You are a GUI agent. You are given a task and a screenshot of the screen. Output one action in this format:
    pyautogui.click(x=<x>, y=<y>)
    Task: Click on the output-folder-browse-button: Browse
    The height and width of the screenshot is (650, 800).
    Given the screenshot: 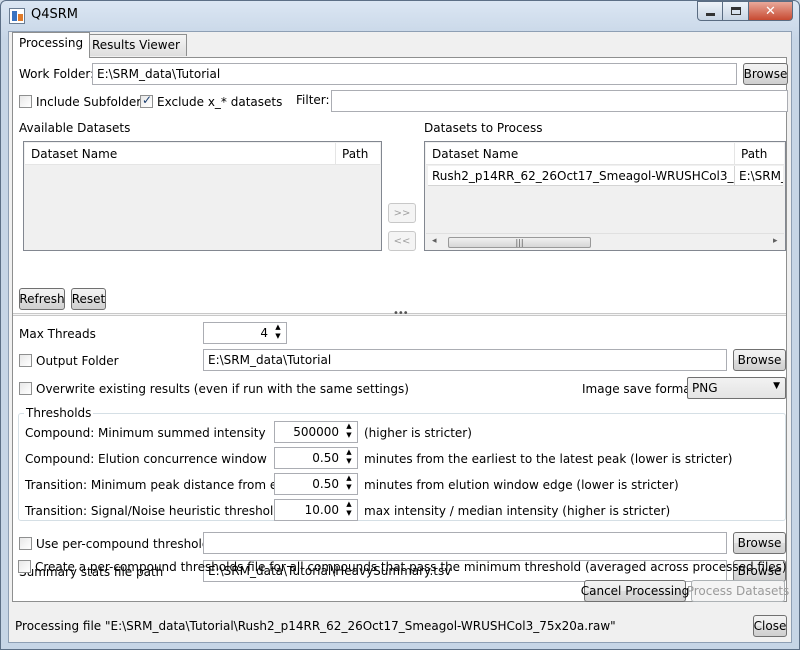 What is the action you would take?
    pyautogui.click(x=759, y=360)
    